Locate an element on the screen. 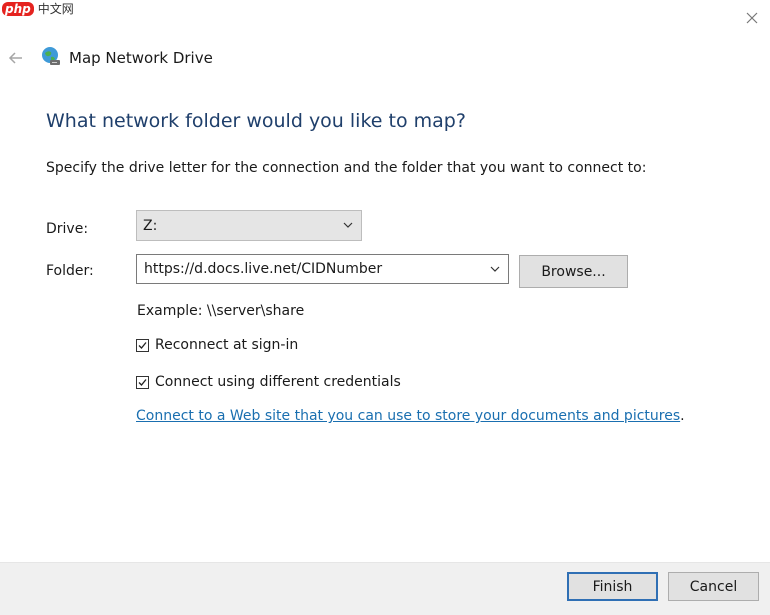  network-drive-icon is located at coordinates (51, 56).